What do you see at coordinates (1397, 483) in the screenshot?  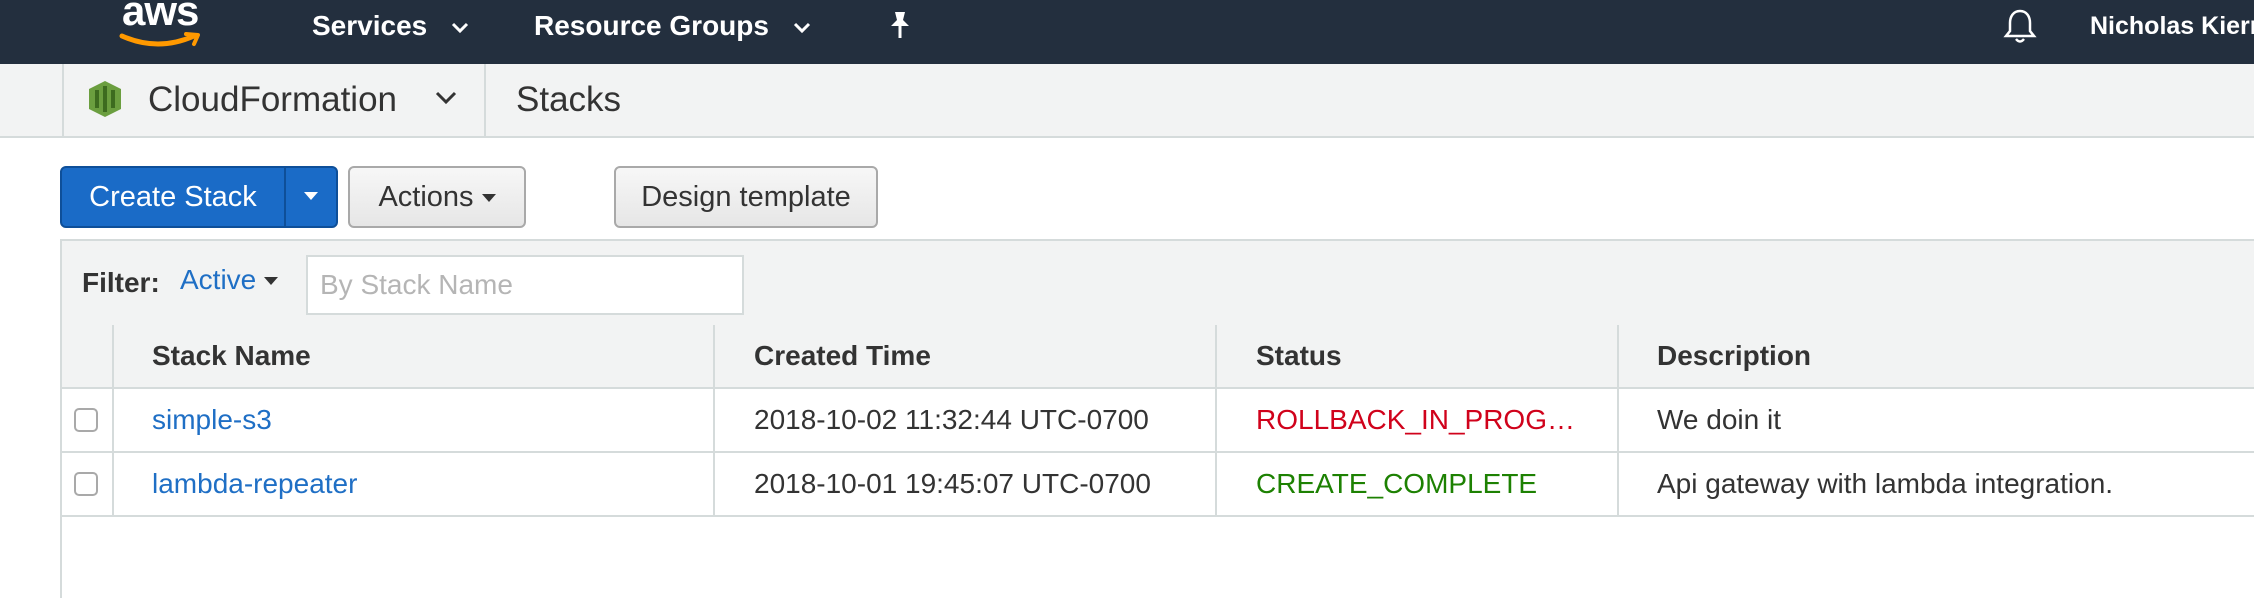 I see `status-complete: CREATE_COMPLETE` at bounding box center [1397, 483].